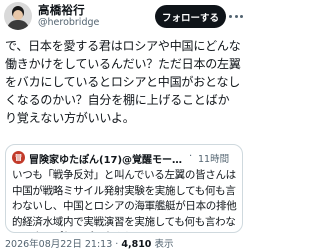 Image resolution: width=320 pixels, height=250 pixels. Describe the element at coordinates (18, 157) in the screenshot. I see `quoted-author-avatar: 冒` at that location.